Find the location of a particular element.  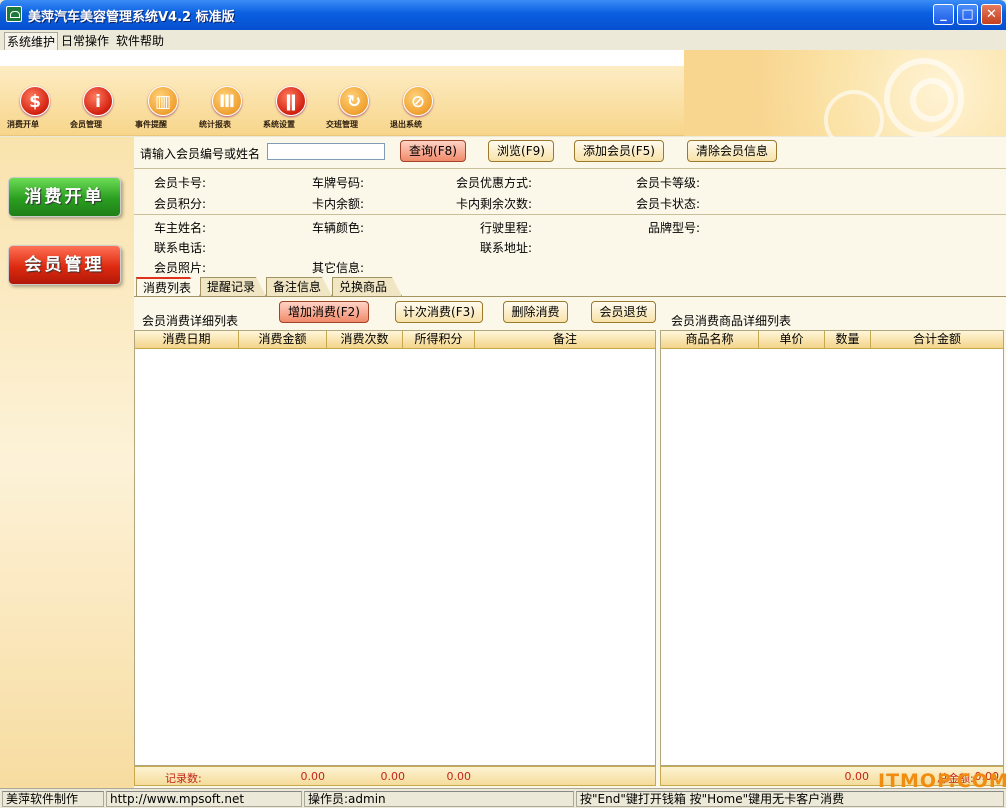

dollar-icon: $ is located at coordinates (35, 101).